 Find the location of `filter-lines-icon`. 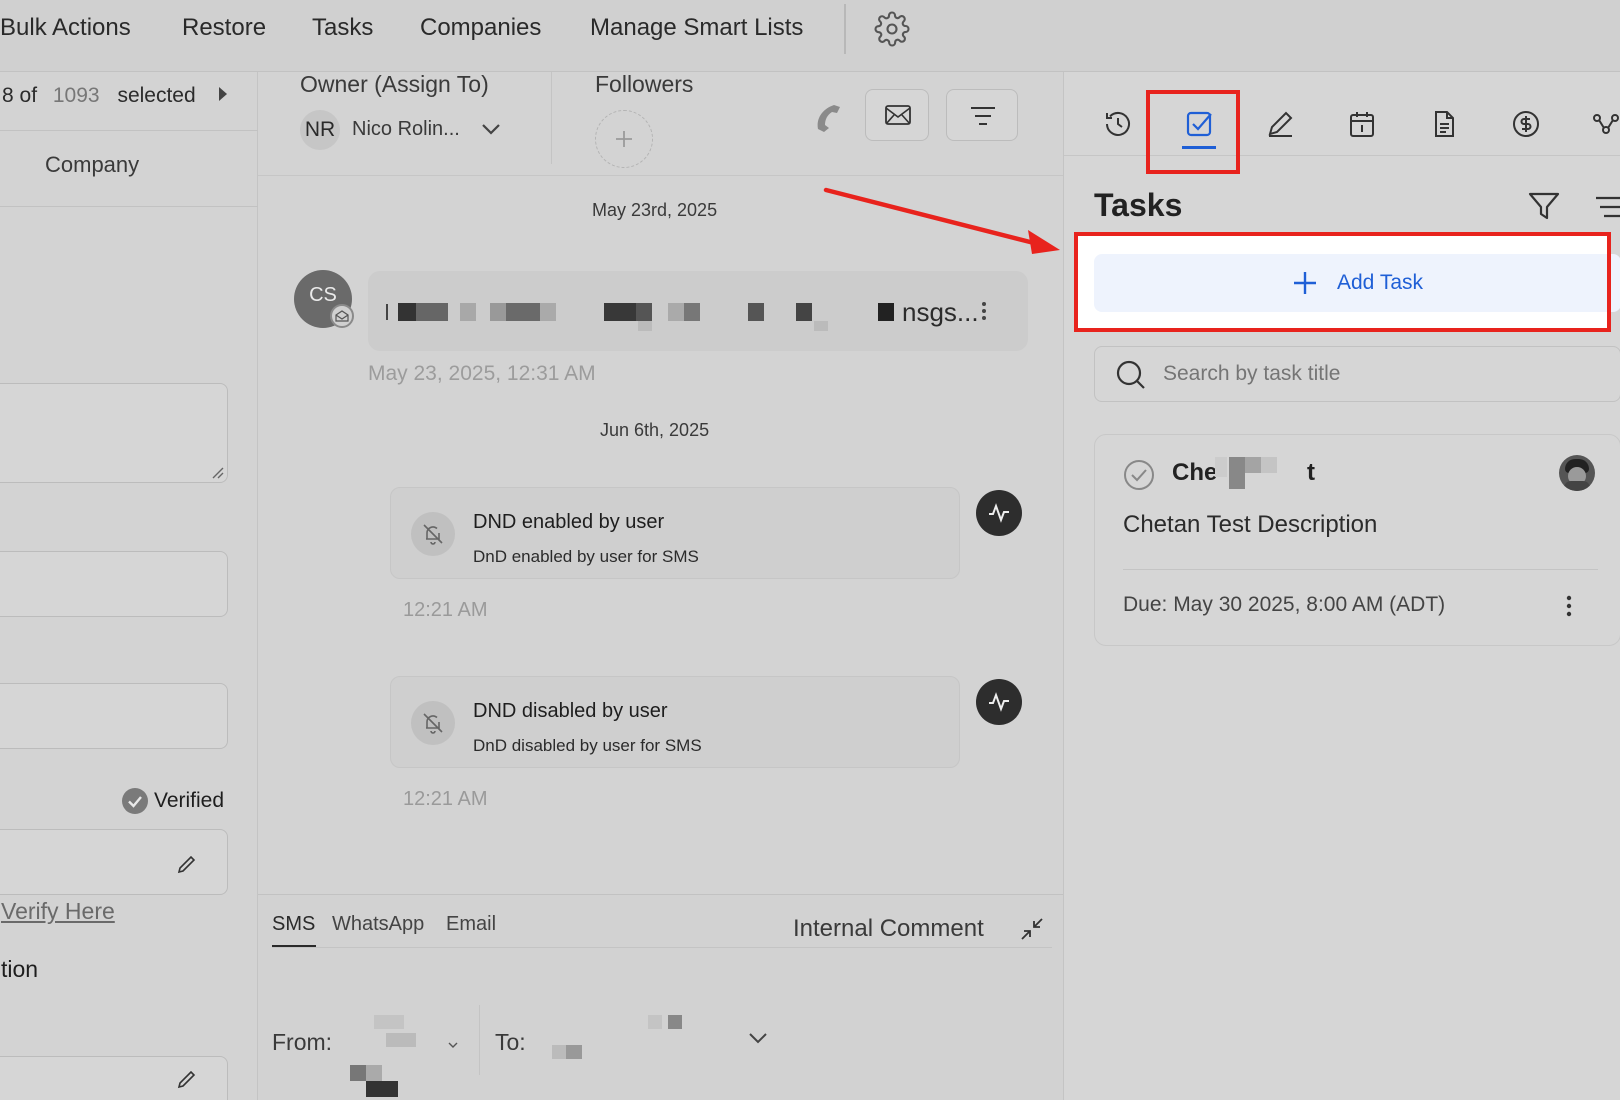

filter-lines-icon is located at coordinates (983, 116).